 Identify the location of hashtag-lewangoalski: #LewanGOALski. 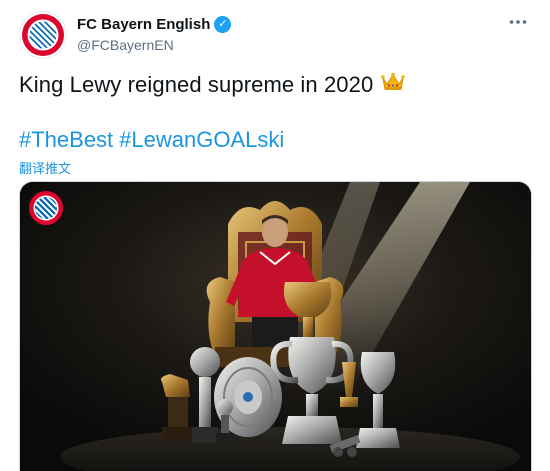
(201, 140).